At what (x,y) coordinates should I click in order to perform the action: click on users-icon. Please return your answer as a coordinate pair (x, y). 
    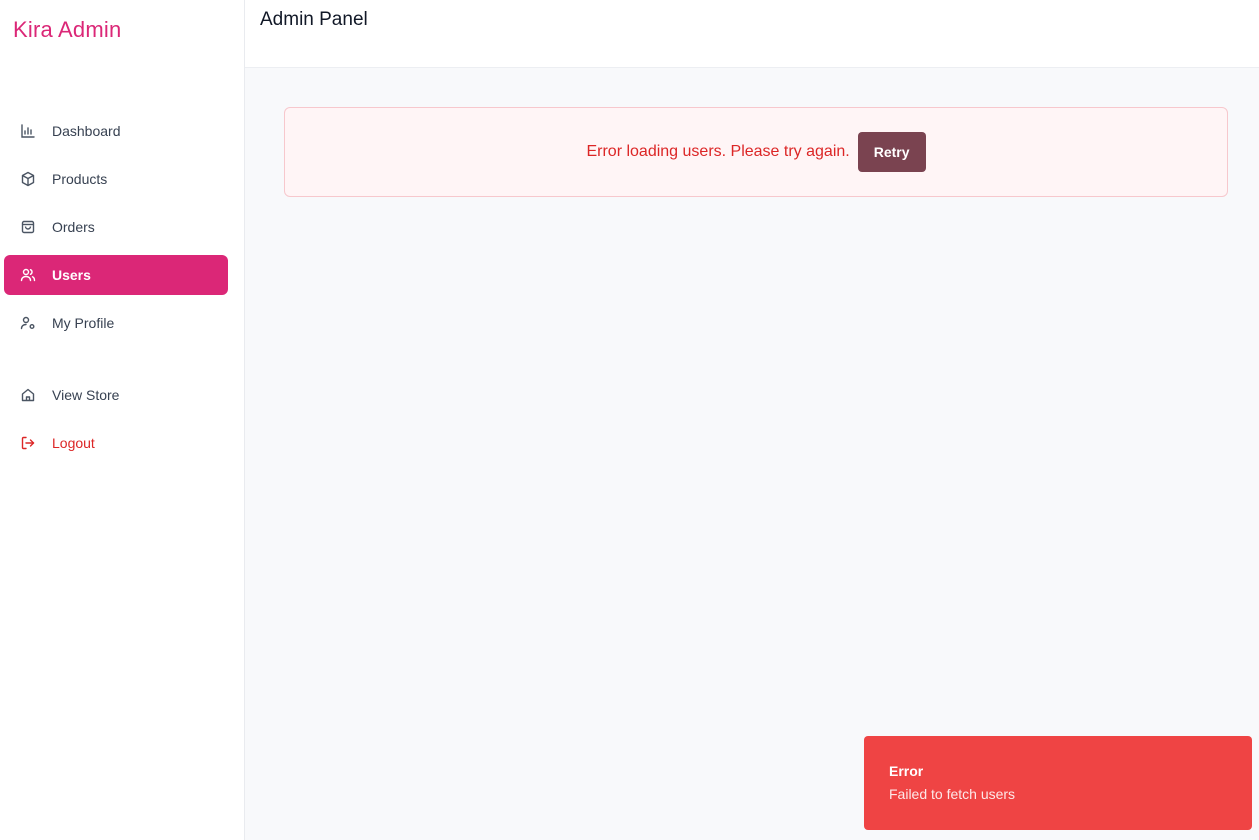
    Looking at the image, I should click on (28, 275).